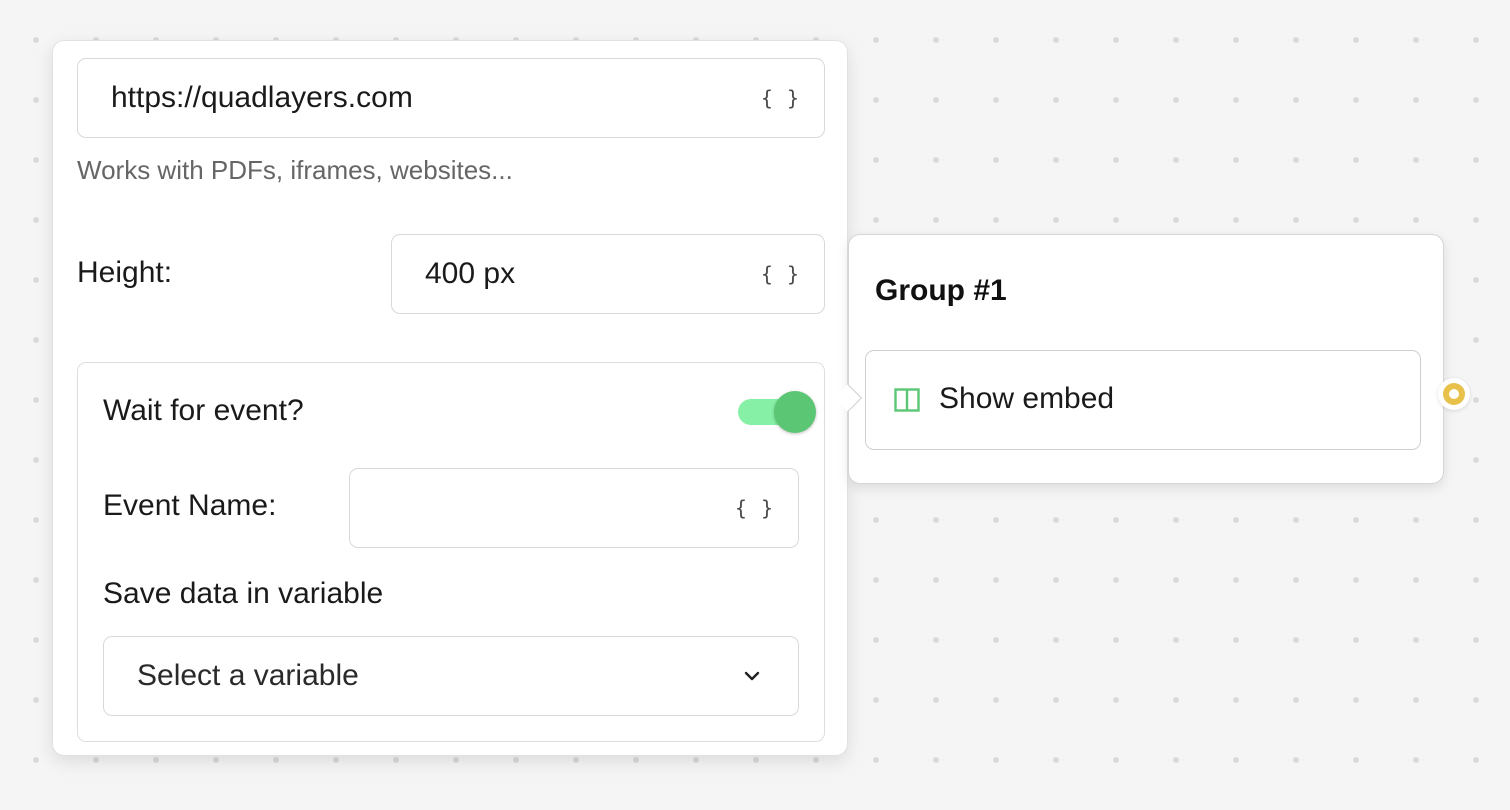 The height and width of the screenshot is (810, 1510). I want to click on wait-for-event-label: Wait for event?, so click(203, 410).